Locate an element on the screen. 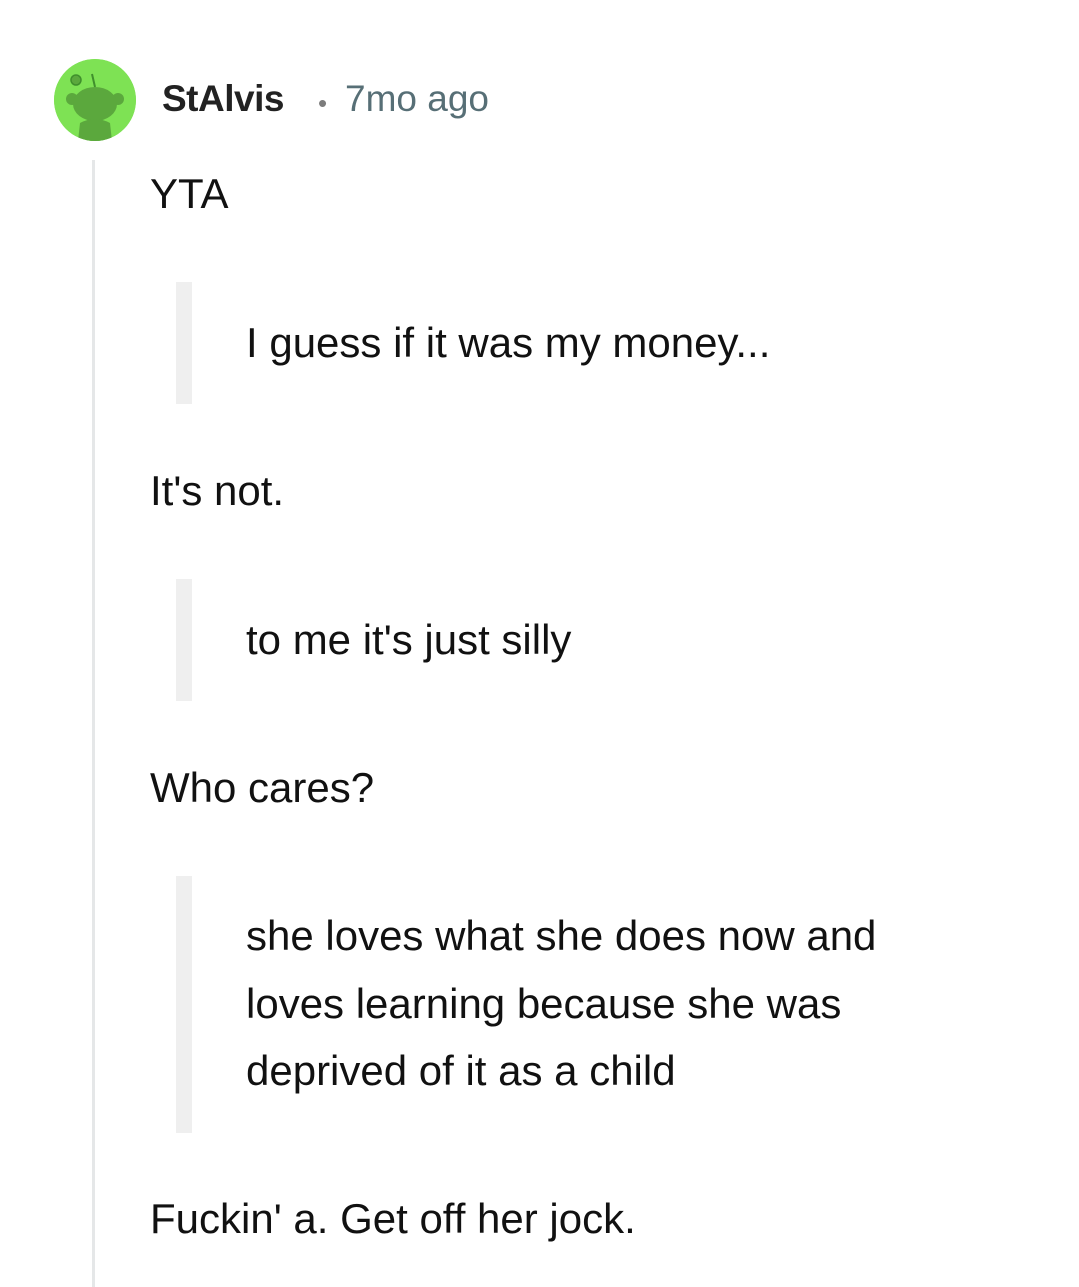  user-avatar-icon is located at coordinates (95, 100).